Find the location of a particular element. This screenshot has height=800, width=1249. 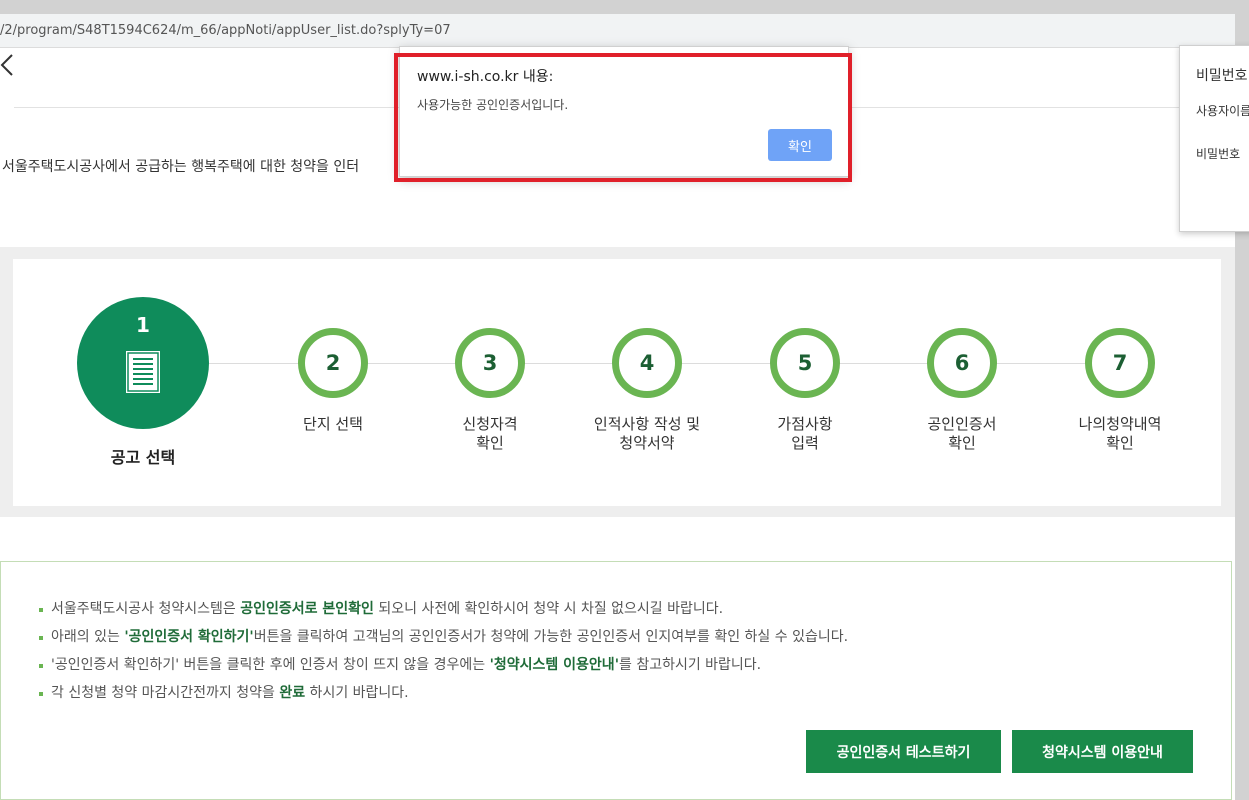

step-number: 3 is located at coordinates (490, 363).